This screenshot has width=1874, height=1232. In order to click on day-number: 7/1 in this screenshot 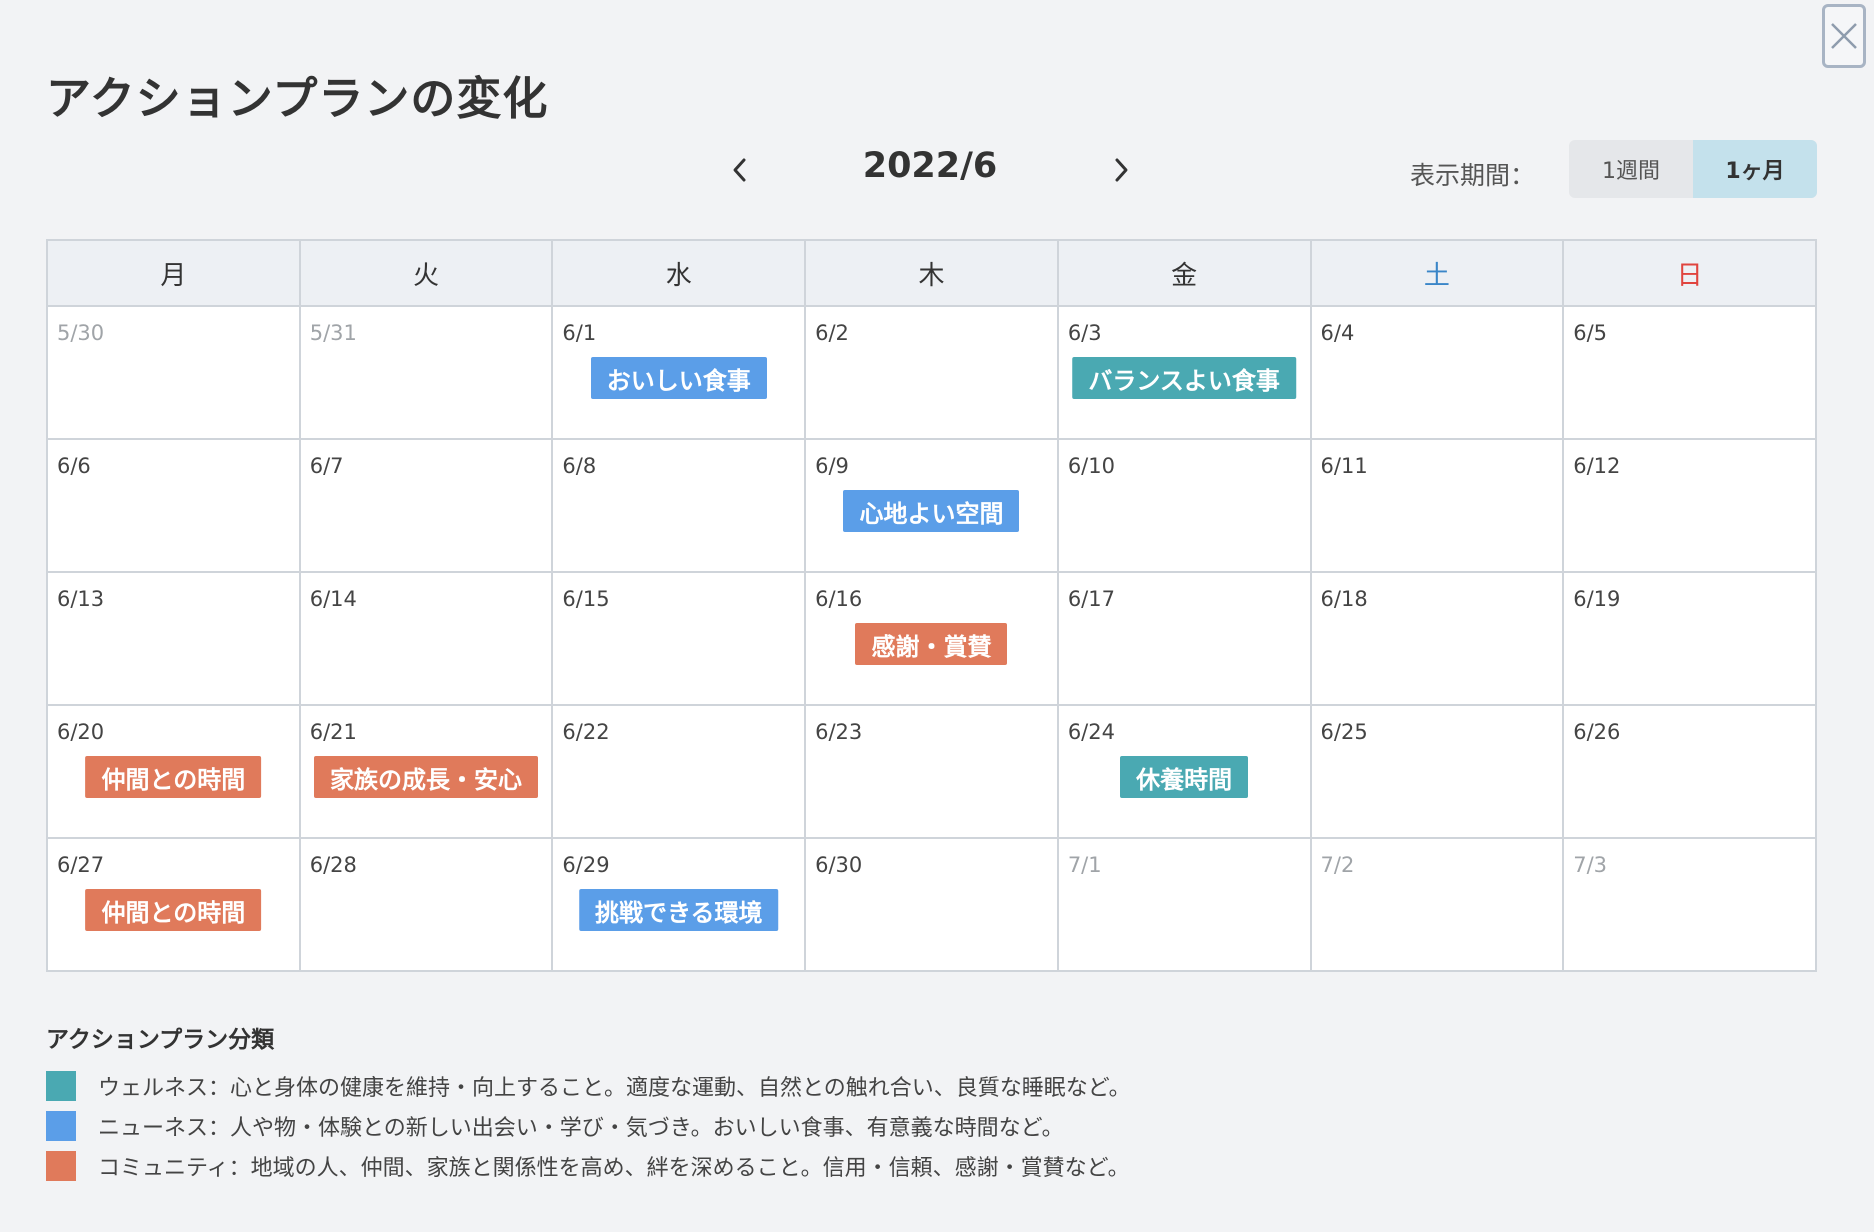, I will do `click(1084, 865)`.